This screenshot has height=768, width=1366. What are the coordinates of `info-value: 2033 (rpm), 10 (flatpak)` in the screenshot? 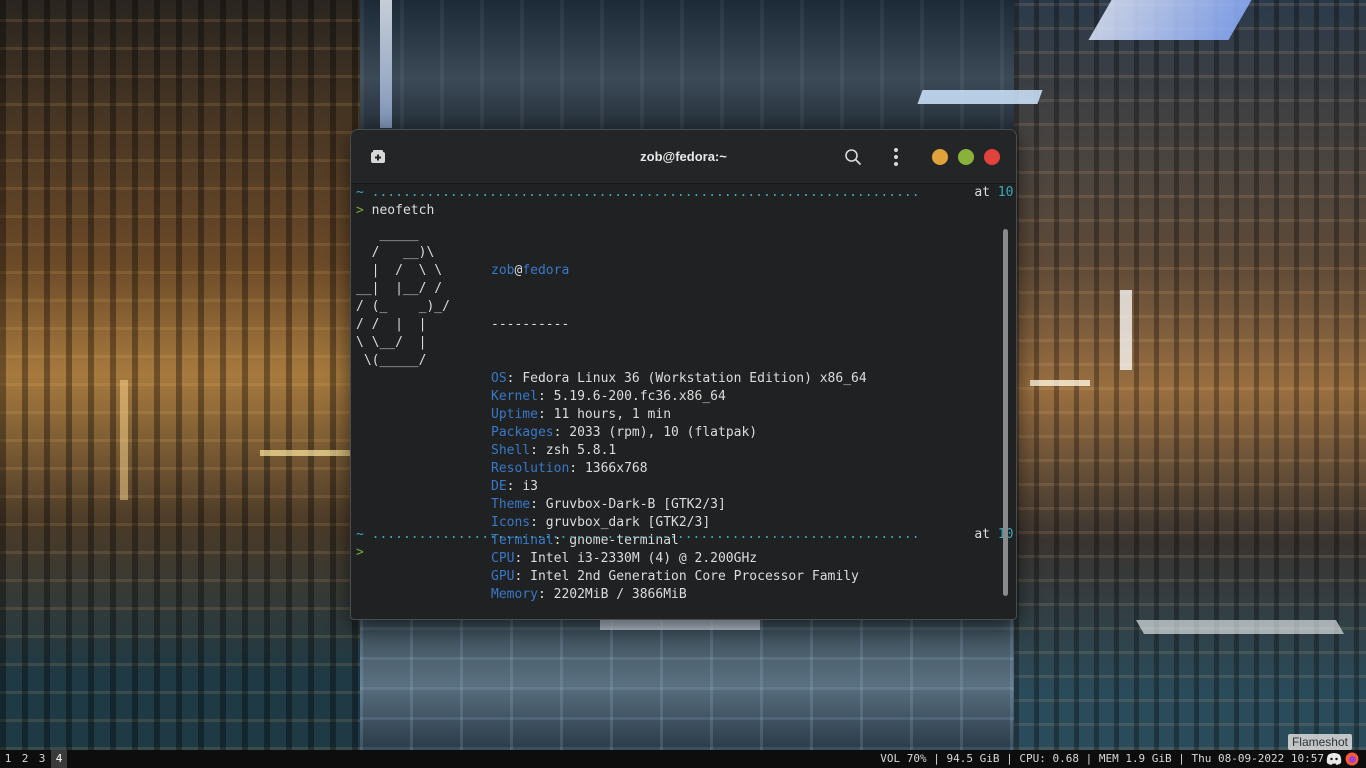 It's located at (663, 432).